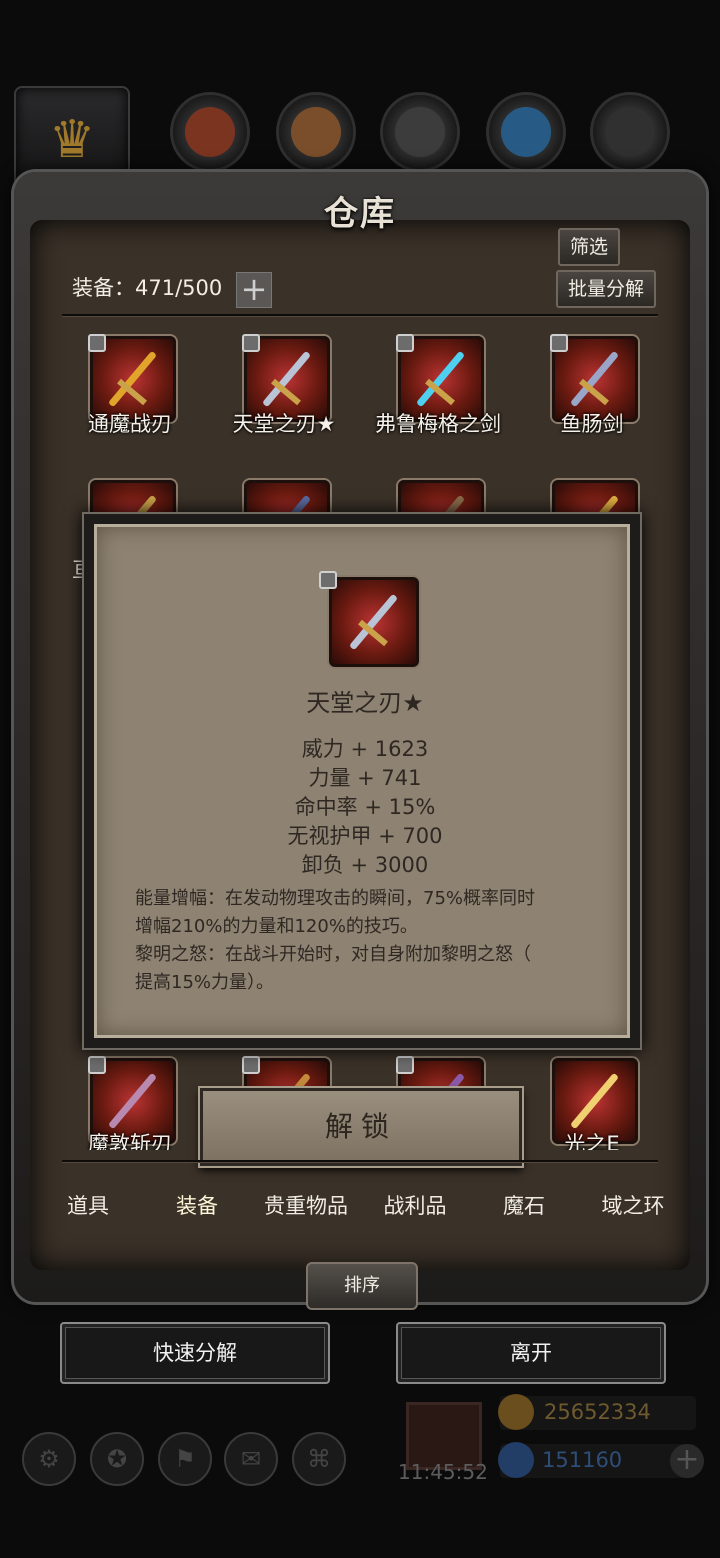  What do you see at coordinates (88, 1205) in the screenshot?
I see `tab-items: 道具` at bounding box center [88, 1205].